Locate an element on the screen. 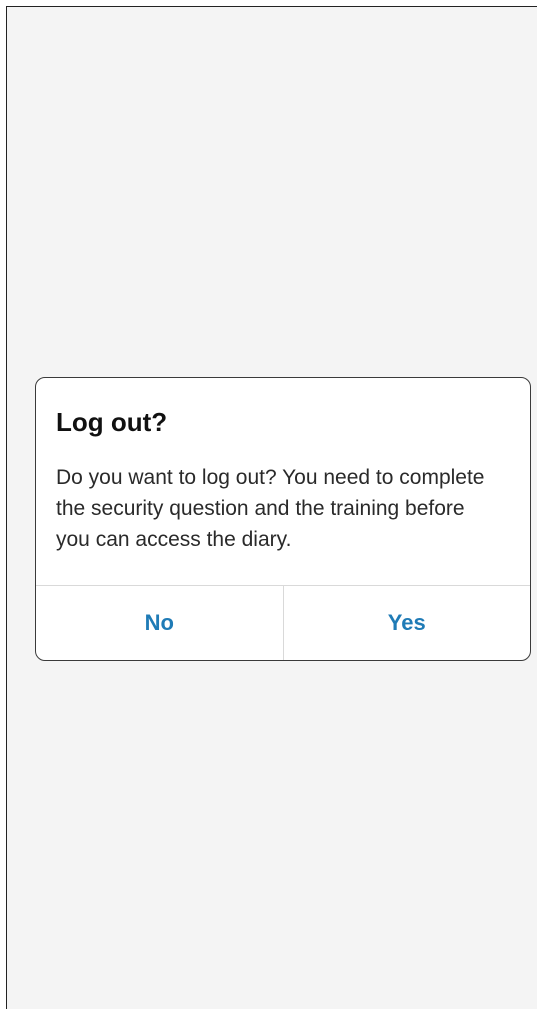  dialog-title: Log out? is located at coordinates (112, 422).